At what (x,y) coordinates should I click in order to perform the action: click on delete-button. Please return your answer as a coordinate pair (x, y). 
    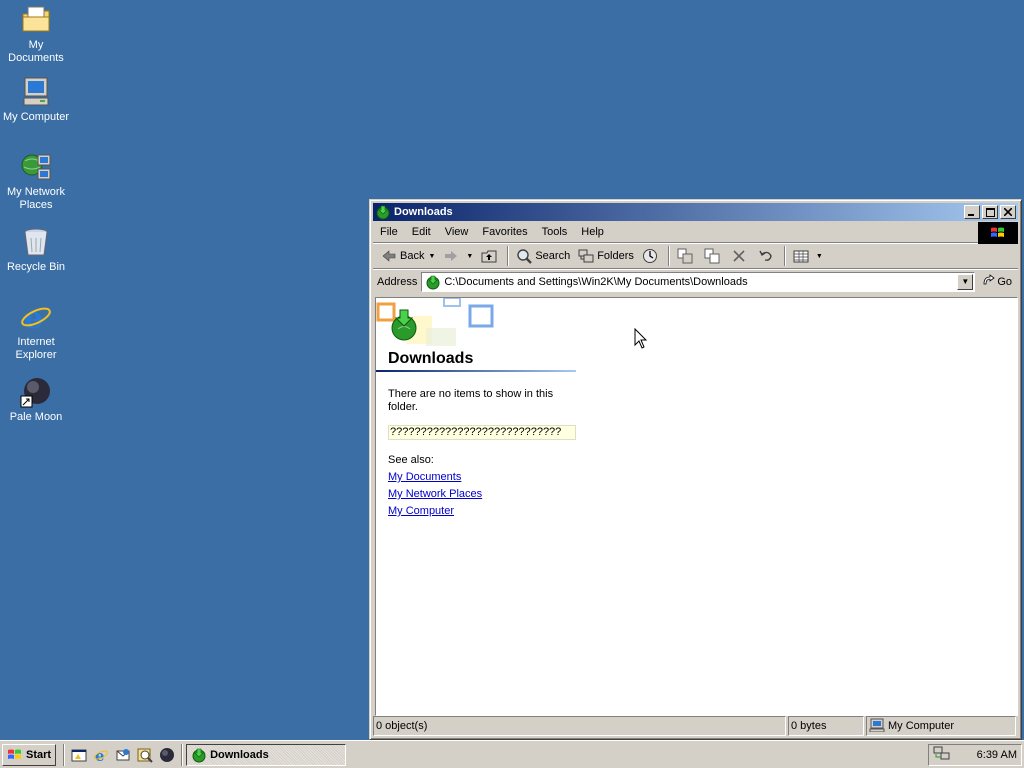
    Looking at the image, I should click on (740, 256).